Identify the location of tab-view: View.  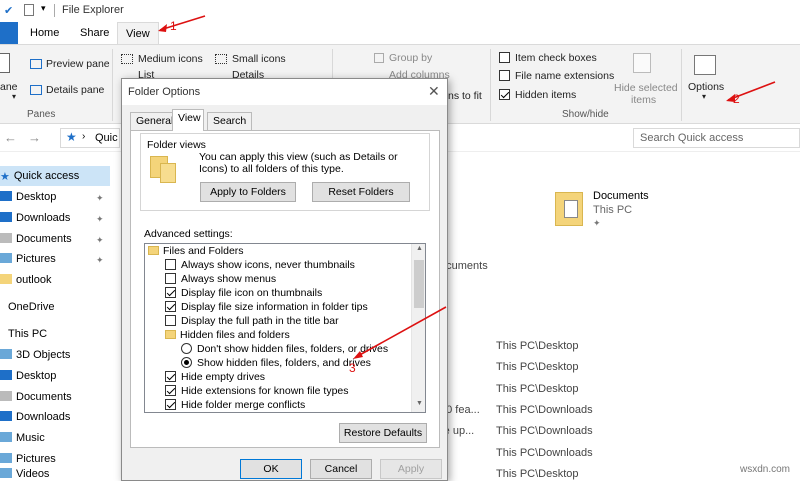
(188, 120).